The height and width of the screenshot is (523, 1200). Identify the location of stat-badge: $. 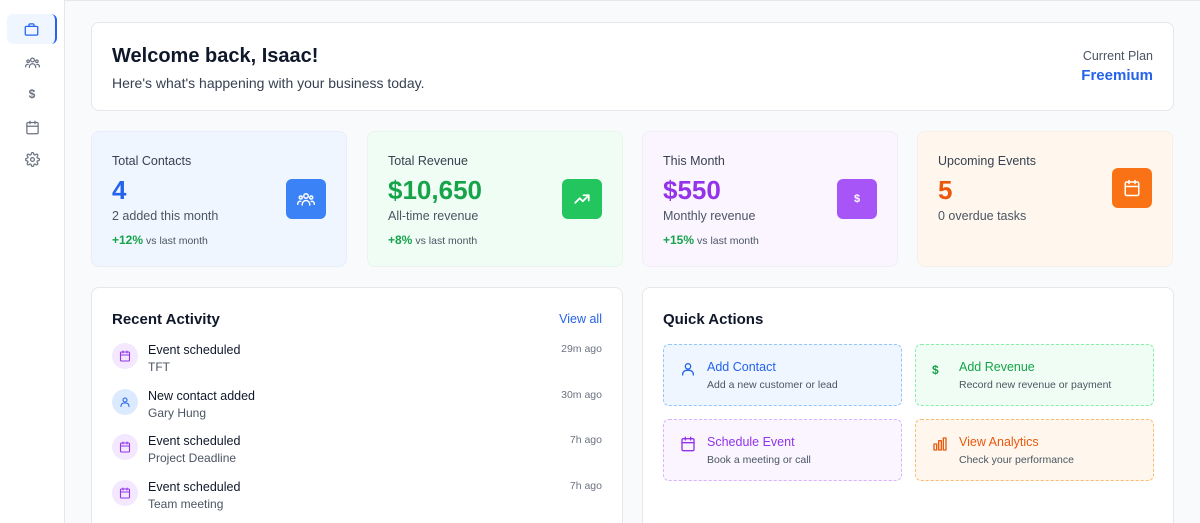
(857, 199).